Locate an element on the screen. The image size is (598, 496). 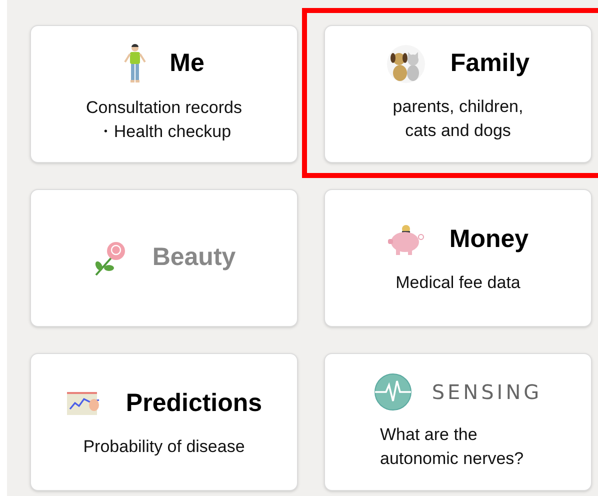
card-description: Probability of disease is located at coordinates (164, 447).